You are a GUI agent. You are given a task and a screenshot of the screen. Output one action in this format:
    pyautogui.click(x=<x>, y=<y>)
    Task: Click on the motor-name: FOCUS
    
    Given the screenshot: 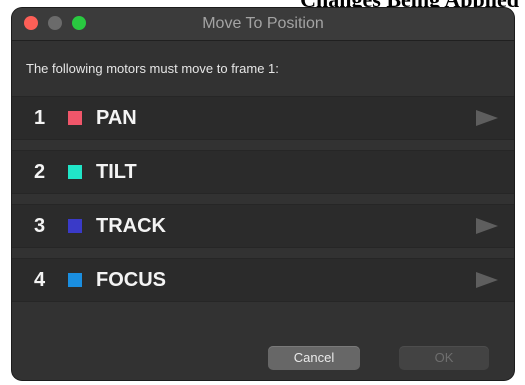 What is the action you would take?
    pyautogui.click(x=131, y=280)
    